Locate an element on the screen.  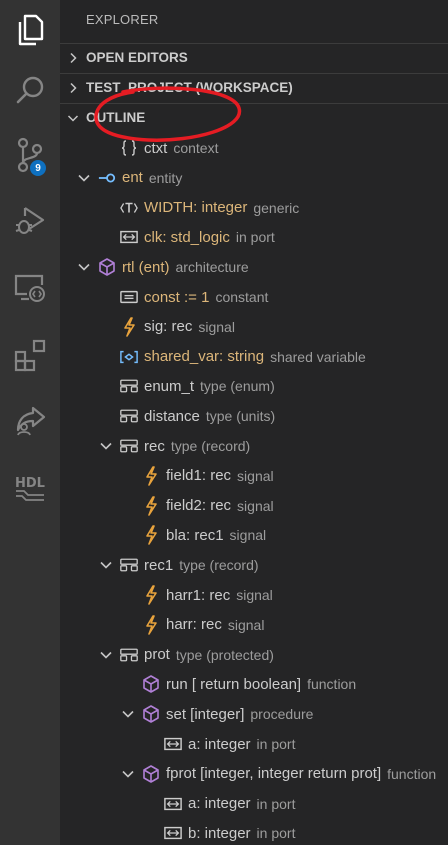
hdl-activity-button: HDL is located at coordinates (30, 485).